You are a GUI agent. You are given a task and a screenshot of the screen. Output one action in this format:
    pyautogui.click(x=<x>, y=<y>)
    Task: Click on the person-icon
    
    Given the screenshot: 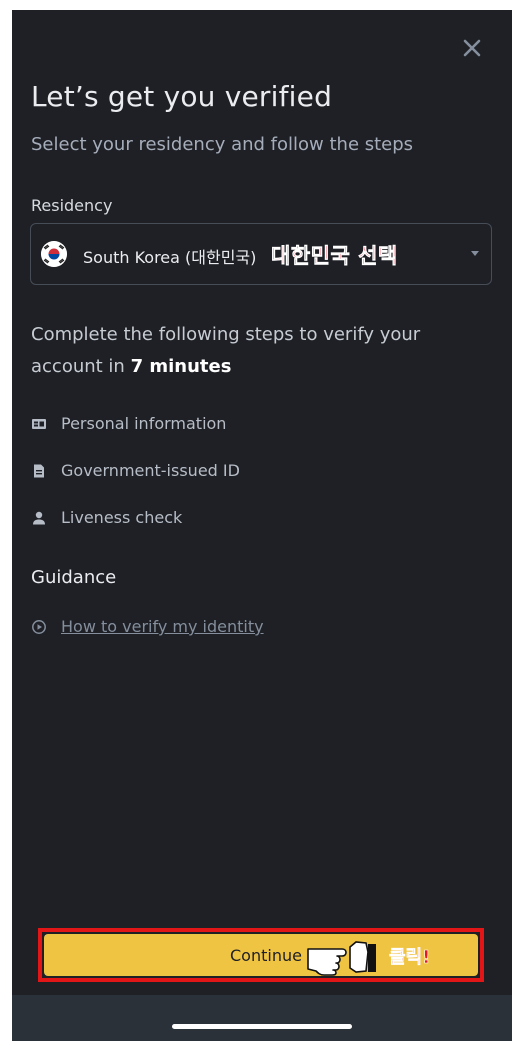 What is the action you would take?
    pyautogui.click(x=39, y=518)
    